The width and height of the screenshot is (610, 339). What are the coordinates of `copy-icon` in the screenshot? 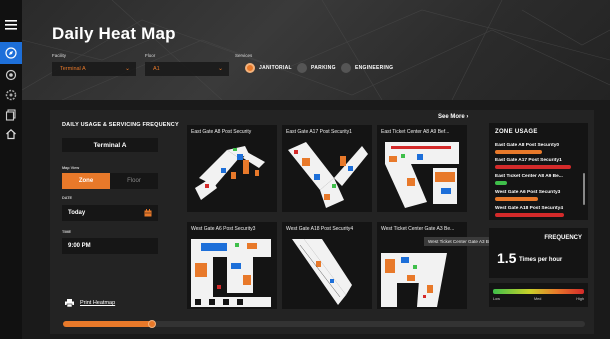 It's located at (11, 115).